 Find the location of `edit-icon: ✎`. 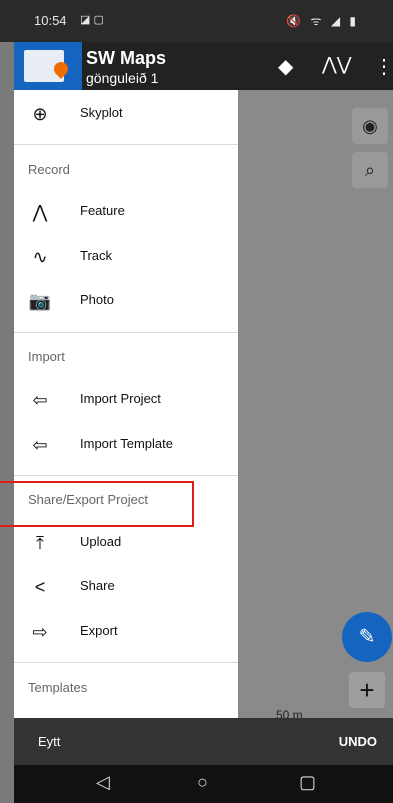

edit-icon: ✎ is located at coordinates (367, 637).